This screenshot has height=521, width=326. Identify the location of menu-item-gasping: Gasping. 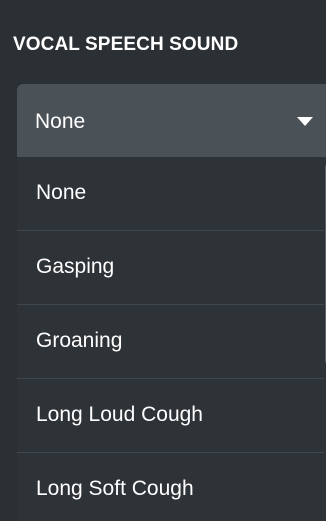
(170, 268).